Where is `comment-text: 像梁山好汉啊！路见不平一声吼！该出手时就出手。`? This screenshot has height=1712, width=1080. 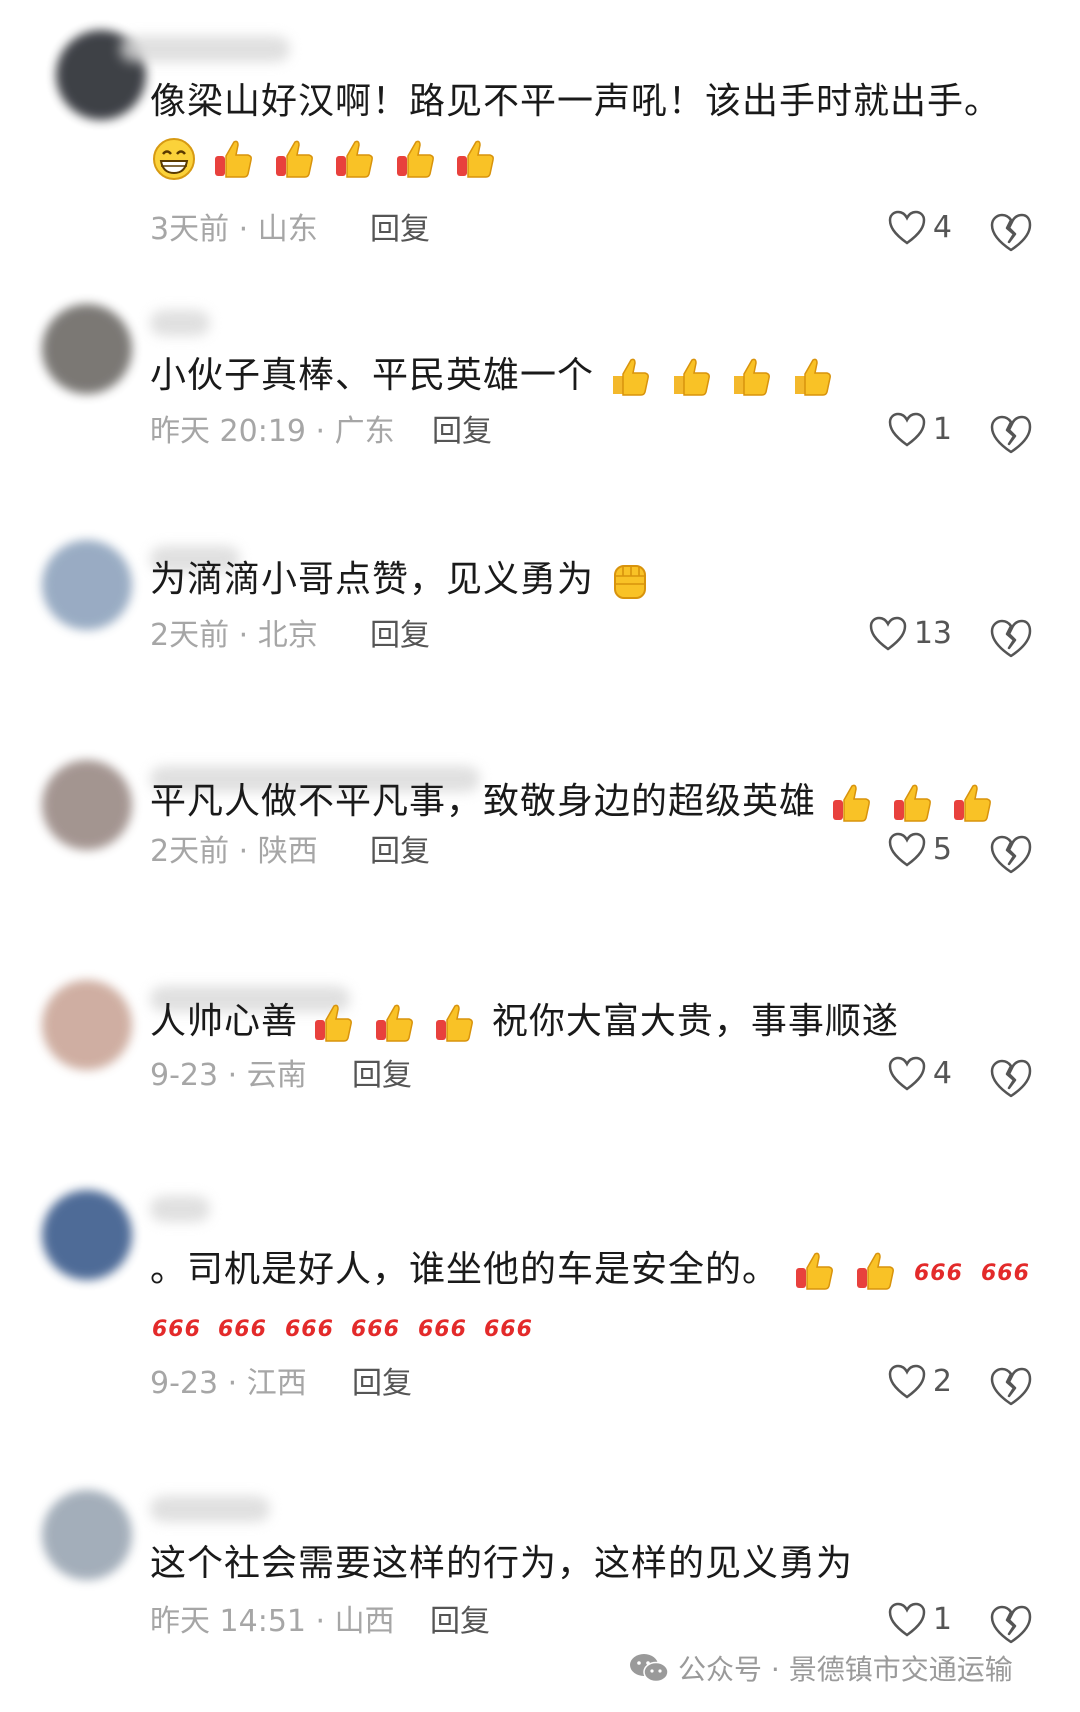 comment-text: 像梁山好汉啊！路见不平一声吼！该出手时就出手。 is located at coordinates (576, 101).